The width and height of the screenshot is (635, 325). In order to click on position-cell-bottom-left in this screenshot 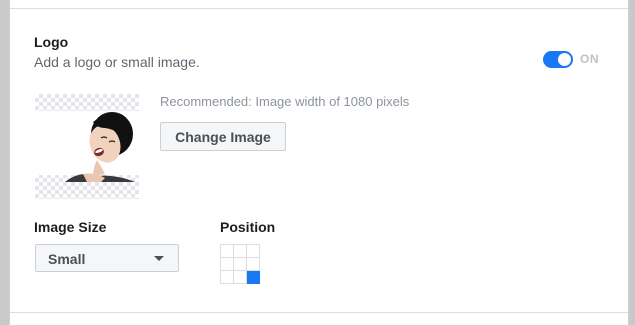, I will do `click(227, 277)`.